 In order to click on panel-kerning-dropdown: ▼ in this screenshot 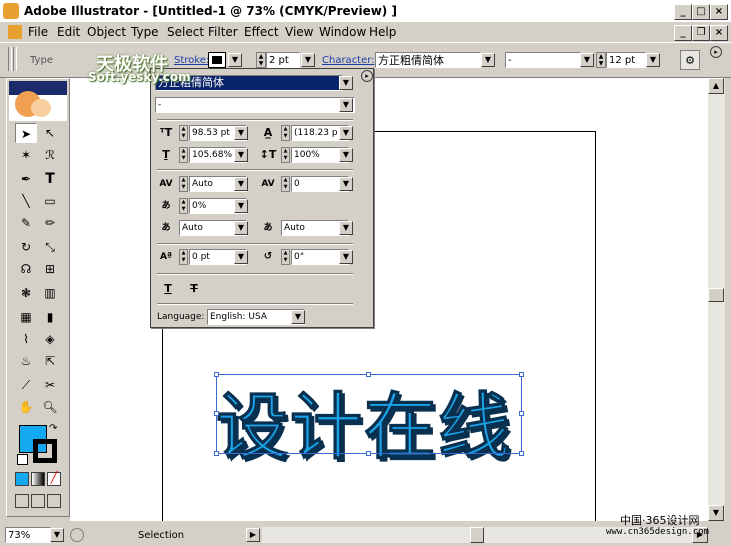, I will do `click(241, 184)`.